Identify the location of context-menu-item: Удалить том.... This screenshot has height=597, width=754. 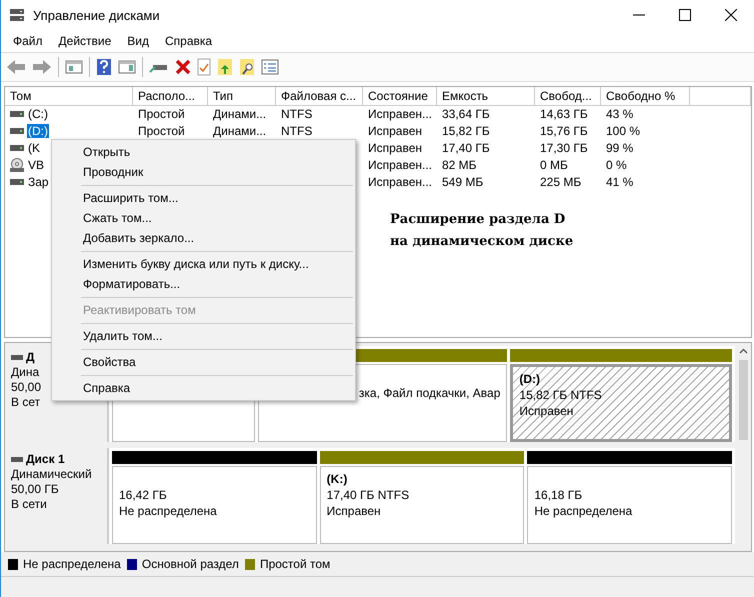
(203, 336).